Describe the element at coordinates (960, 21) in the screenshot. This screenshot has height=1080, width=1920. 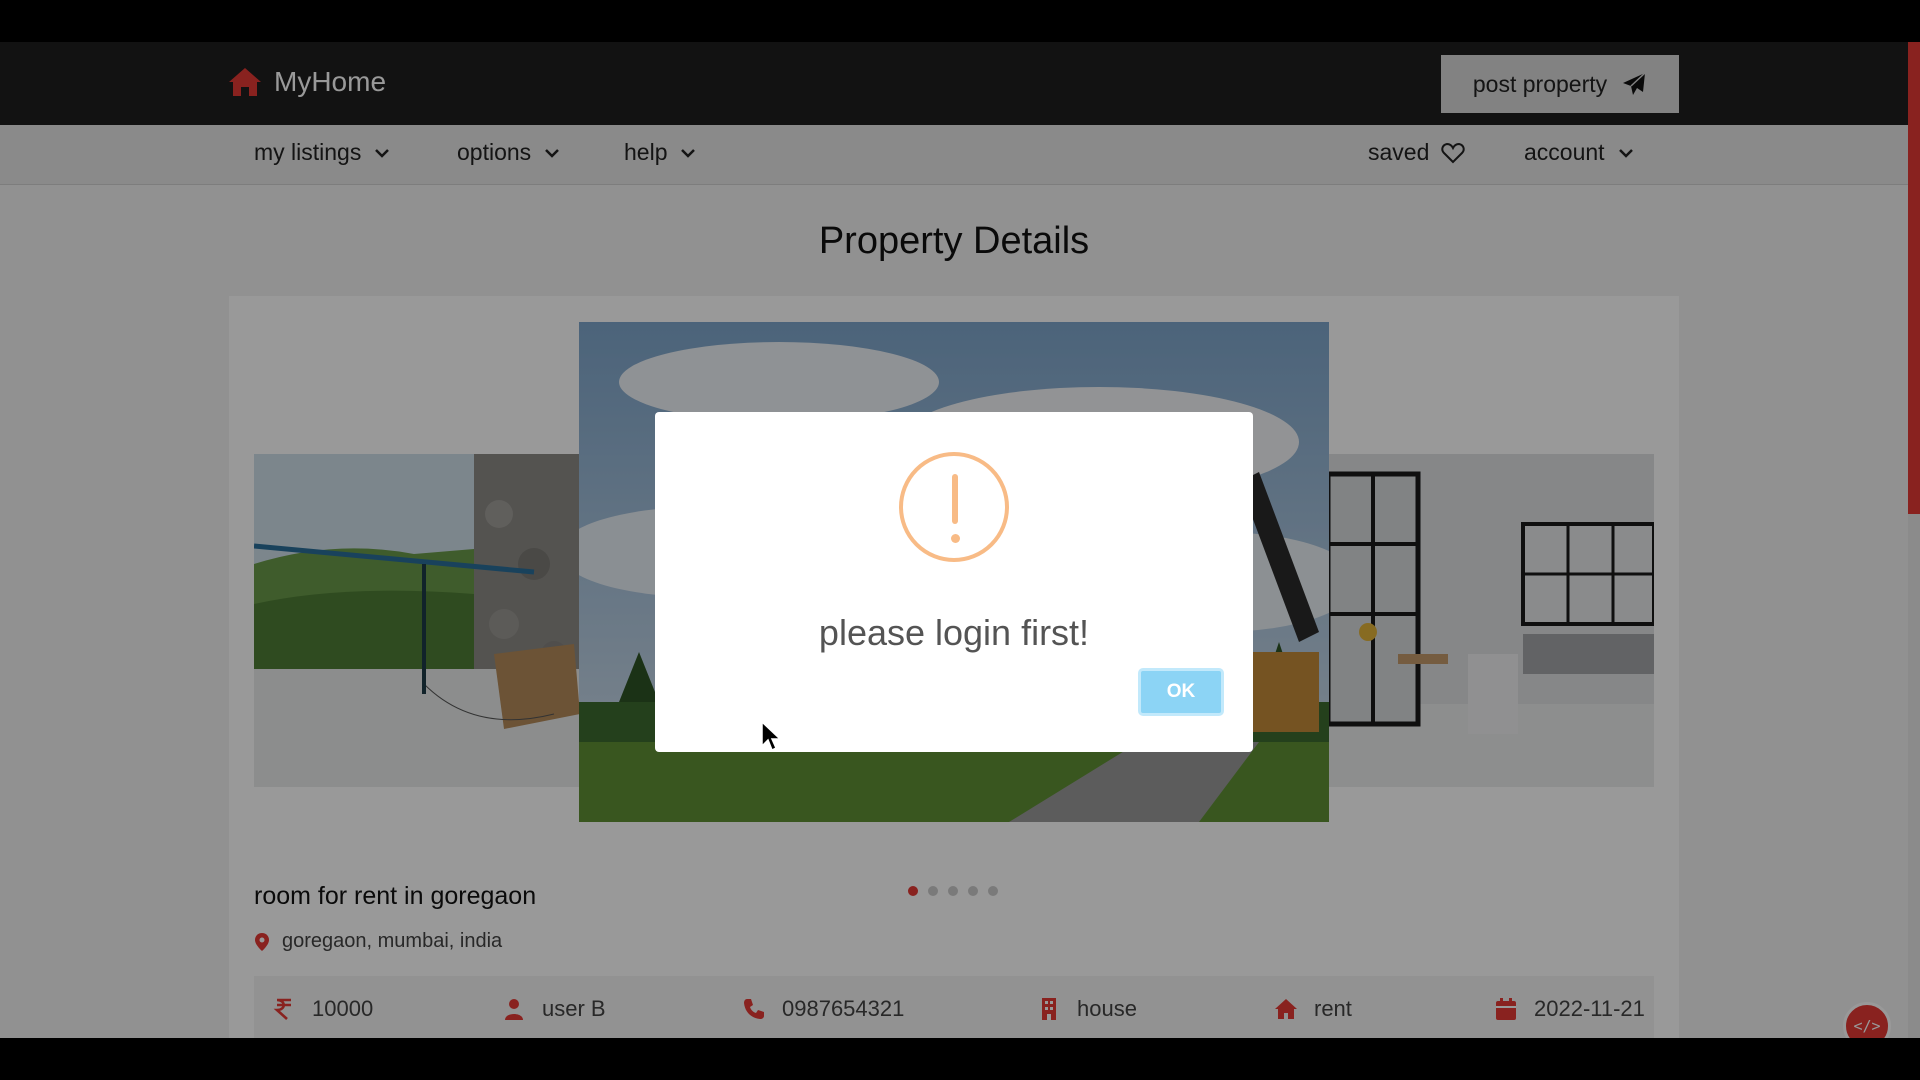
I see `letterbox-top` at that location.